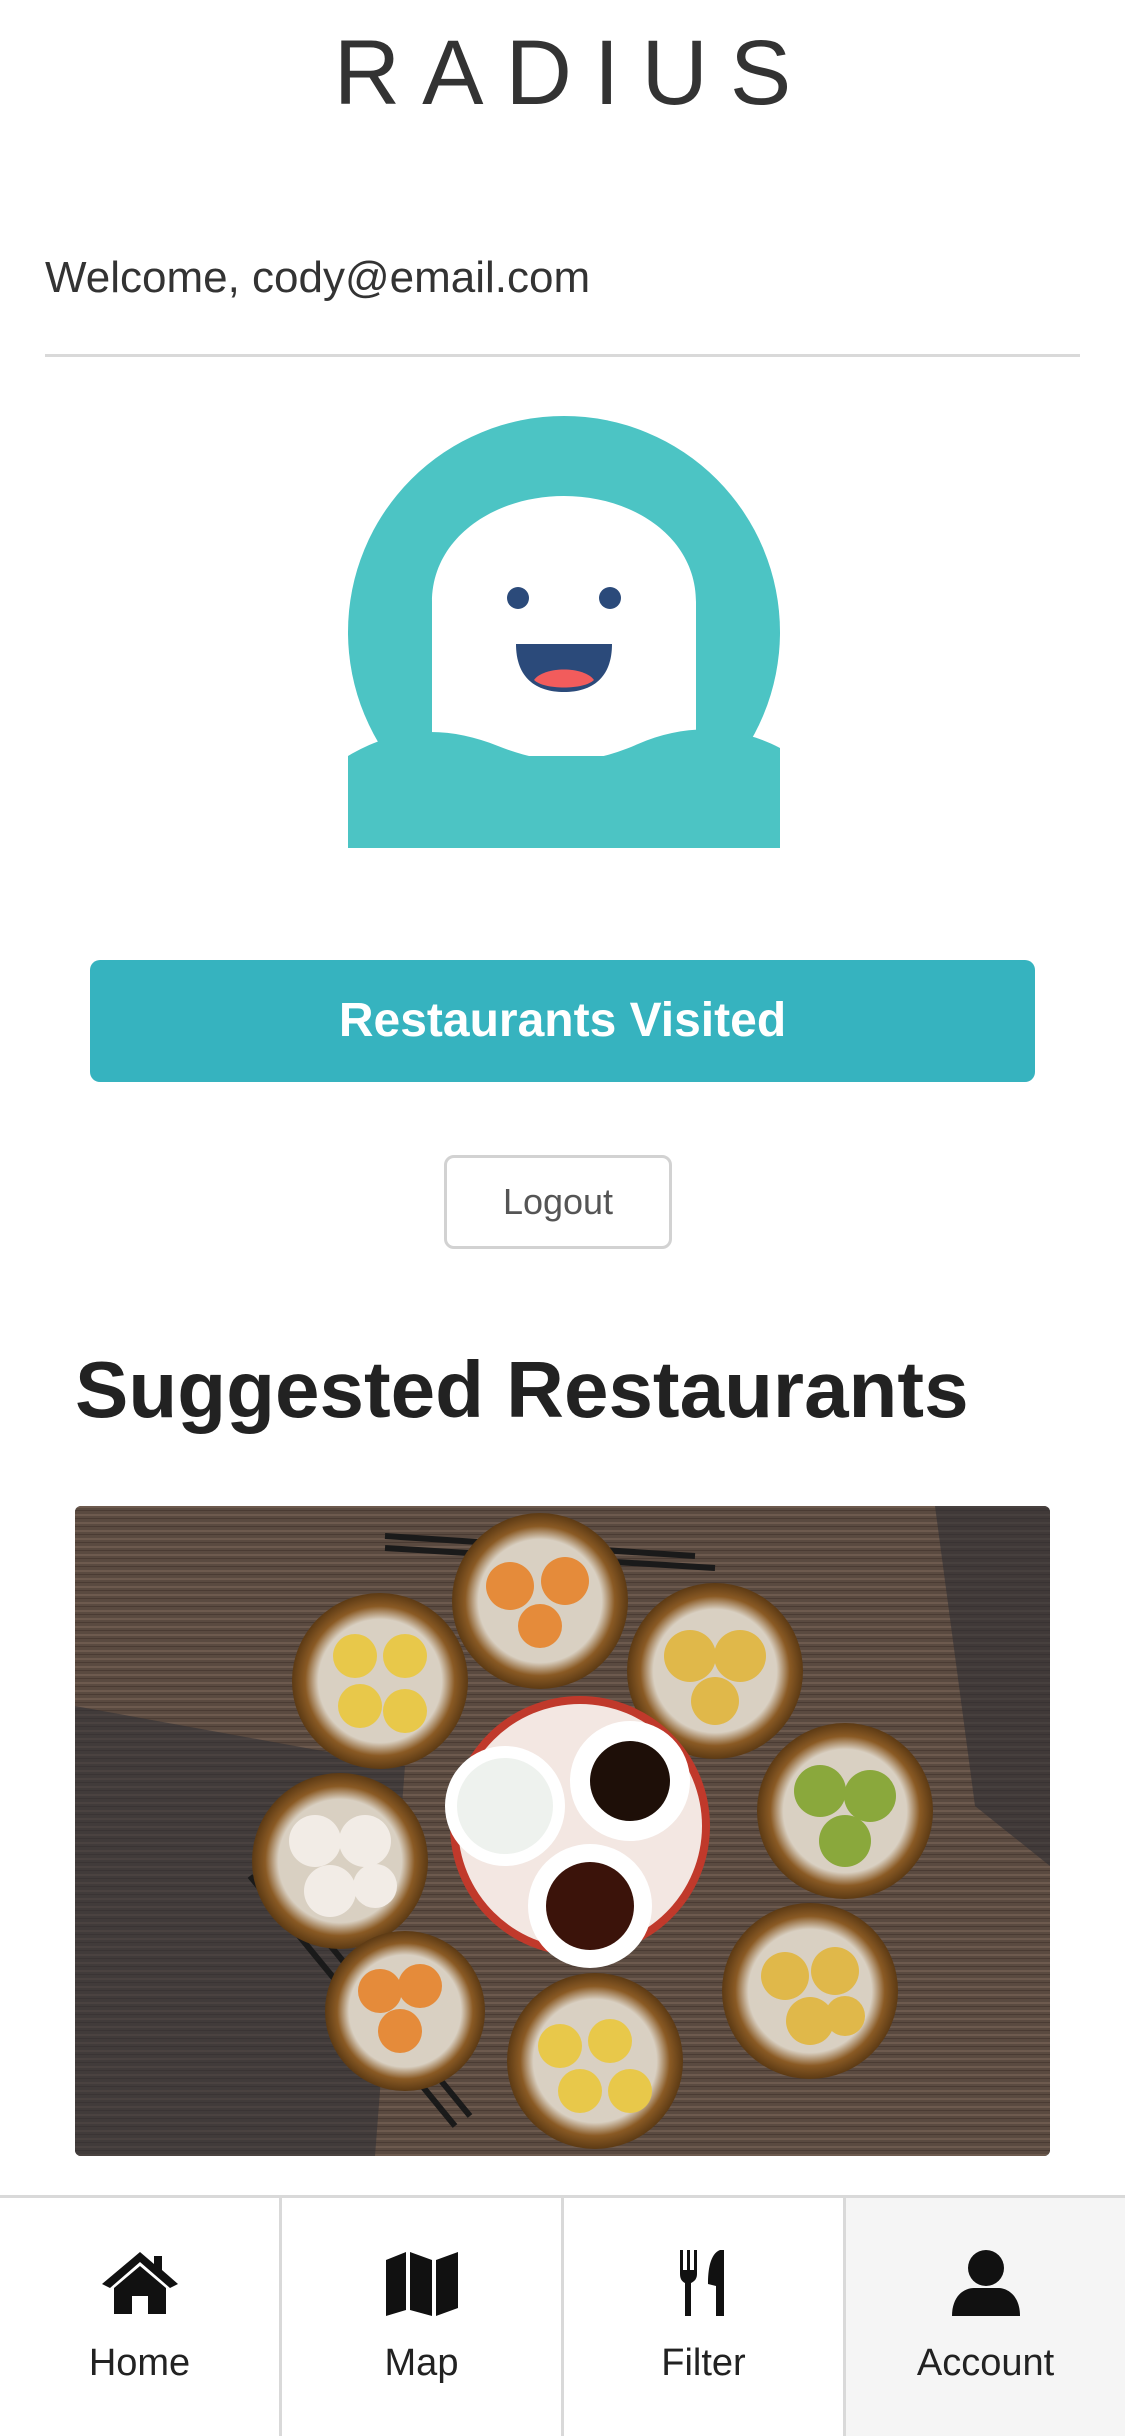 This screenshot has width=1125, height=2436. Describe the element at coordinates (573, 73) in the screenshot. I see `app-title: RADIUS` at that location.